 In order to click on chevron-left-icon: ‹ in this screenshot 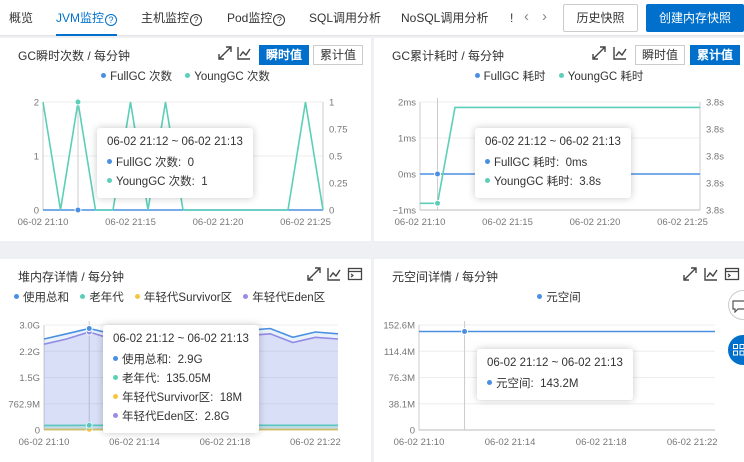, I will do `click(526, 16)`.